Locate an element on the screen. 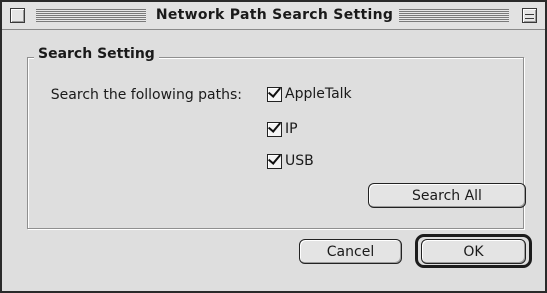 The width and height of the screenshot is (547, 293). collapse-box-icon is located at coordinates (529, 15).